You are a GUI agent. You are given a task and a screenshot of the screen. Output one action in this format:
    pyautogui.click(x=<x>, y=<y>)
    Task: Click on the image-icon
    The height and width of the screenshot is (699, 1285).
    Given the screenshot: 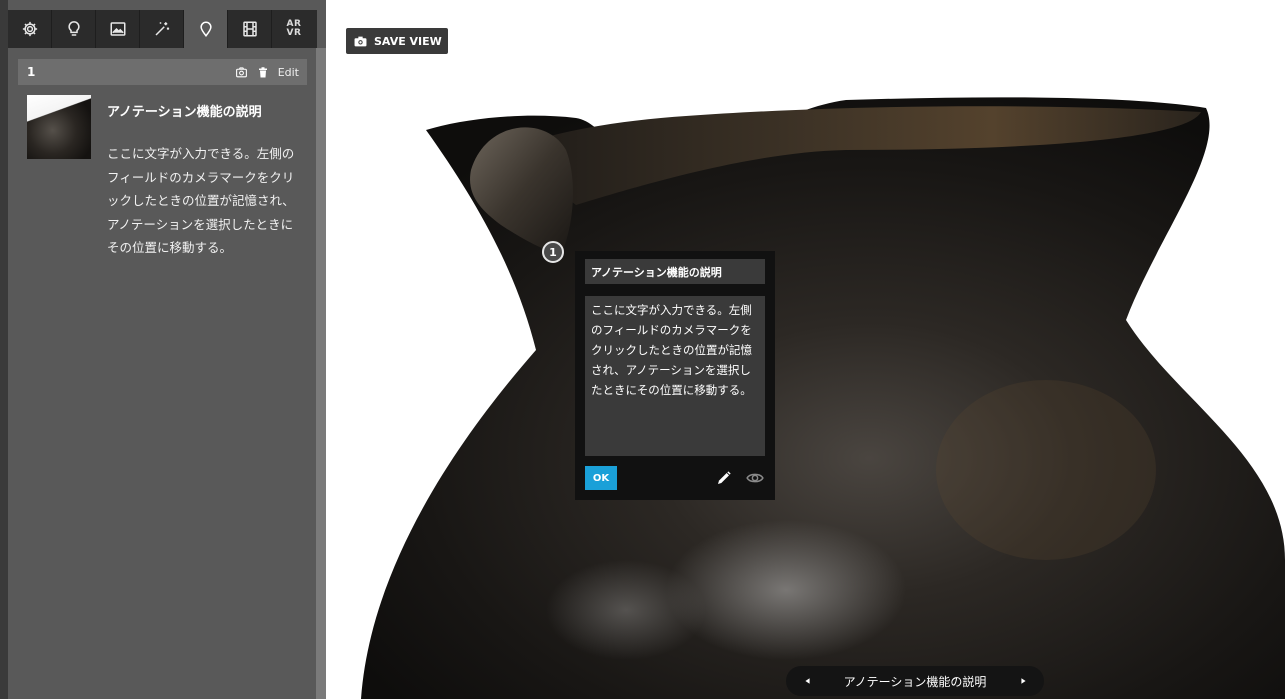 What is the action you would take?
    pyautogui.click(x=117, y=29)
    